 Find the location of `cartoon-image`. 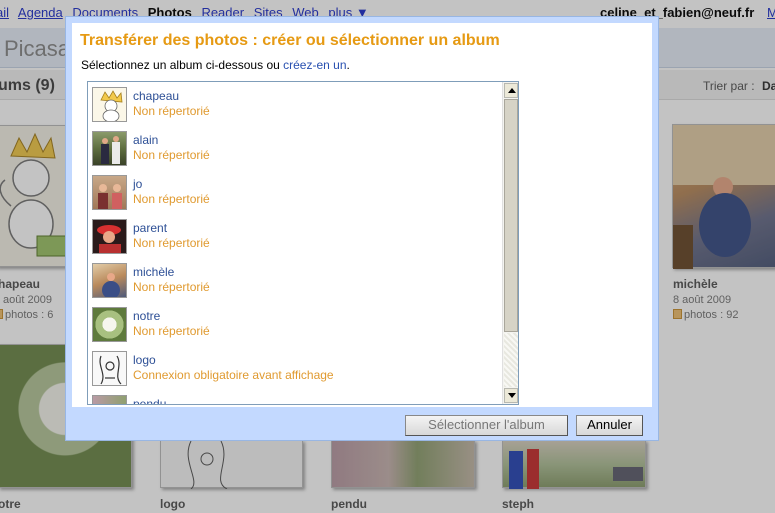

cartoon-image is located at coordinates (111, 105).